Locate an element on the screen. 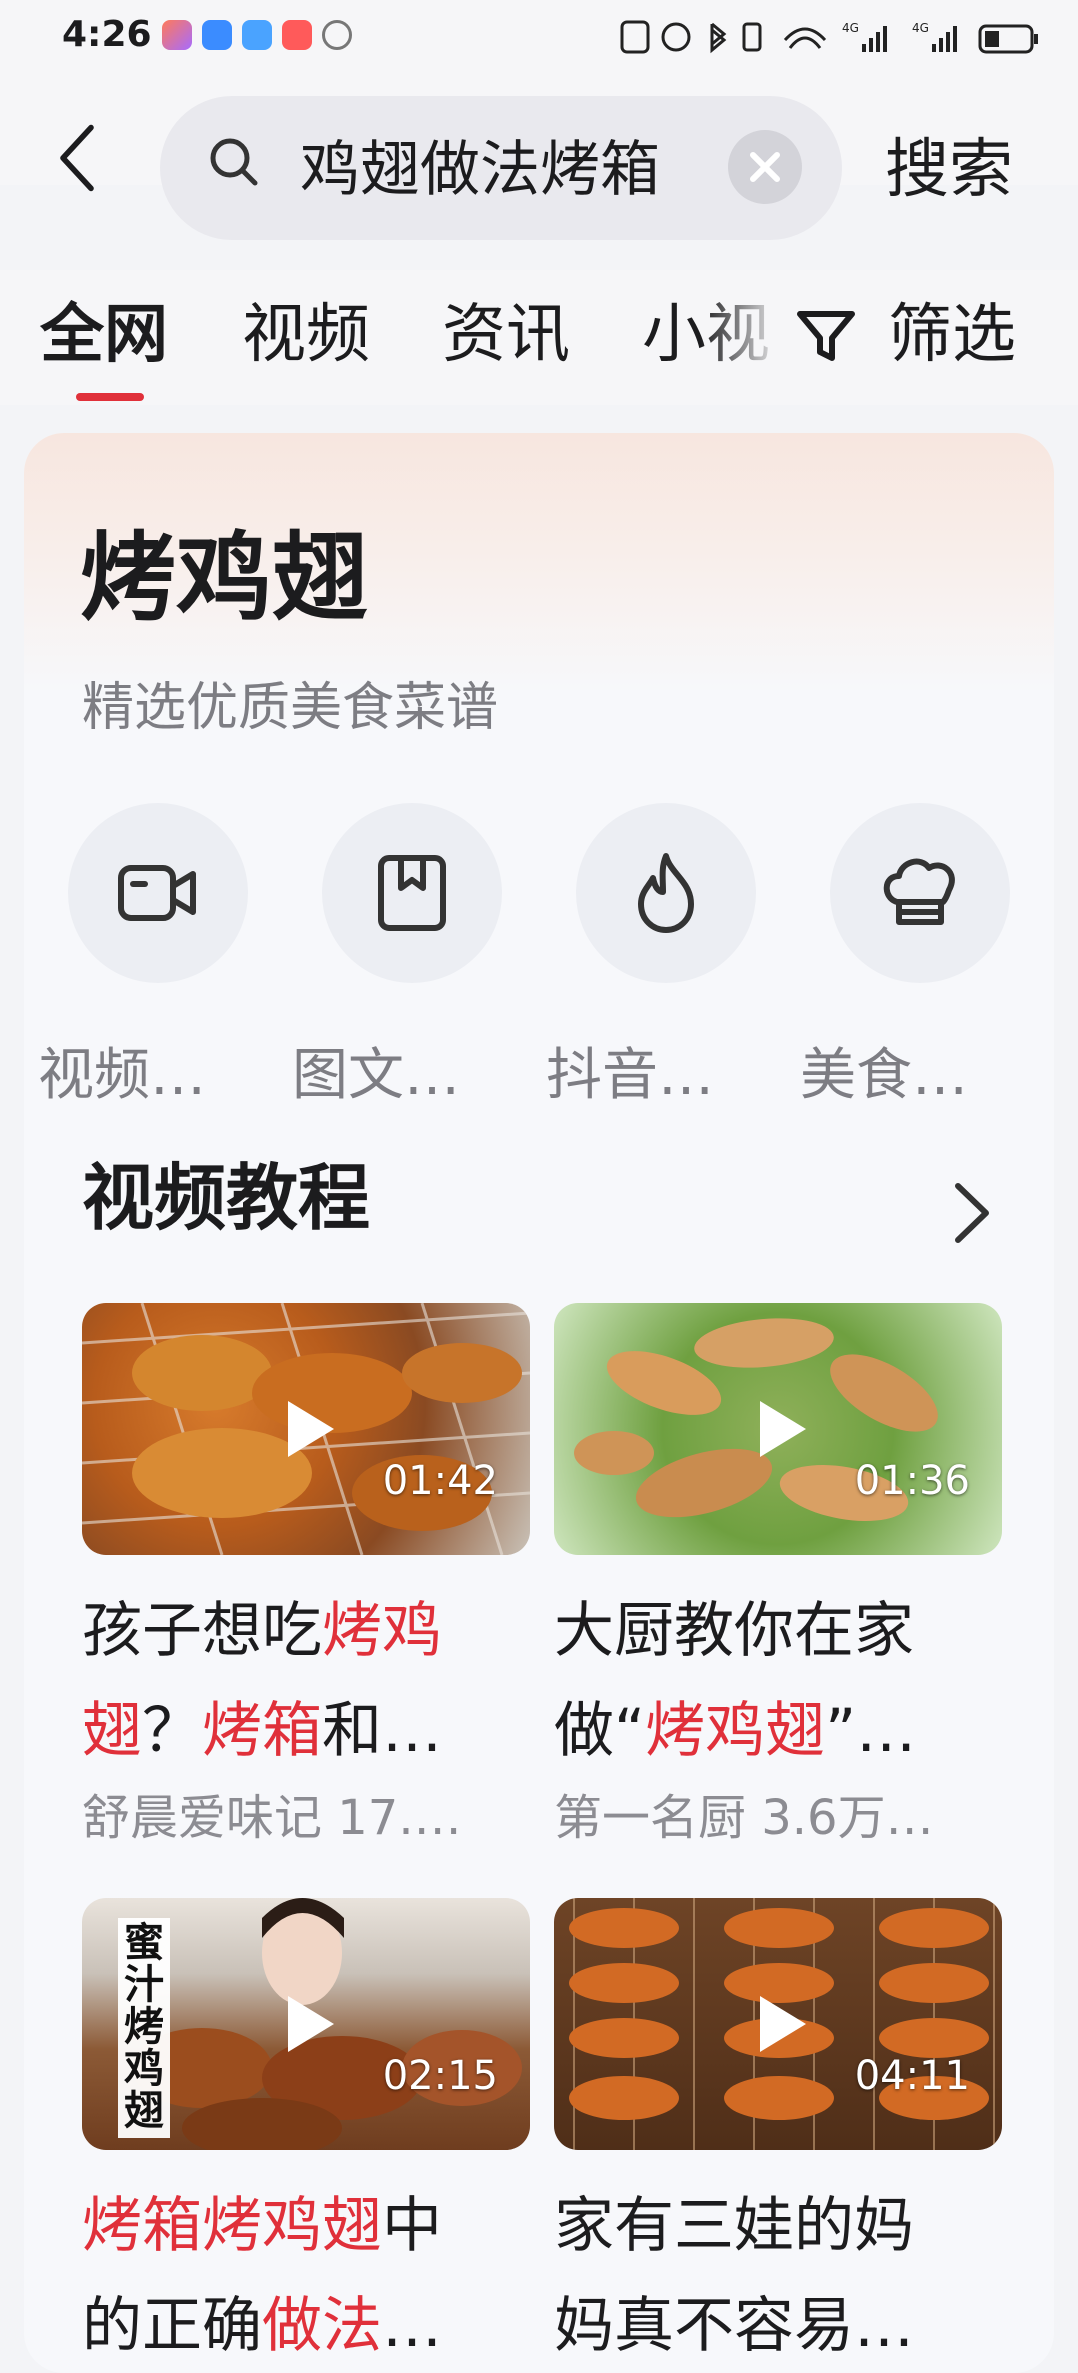 This screenshot has height=2373, width=1078. clear-search-button is located at coordinates (765, 167).